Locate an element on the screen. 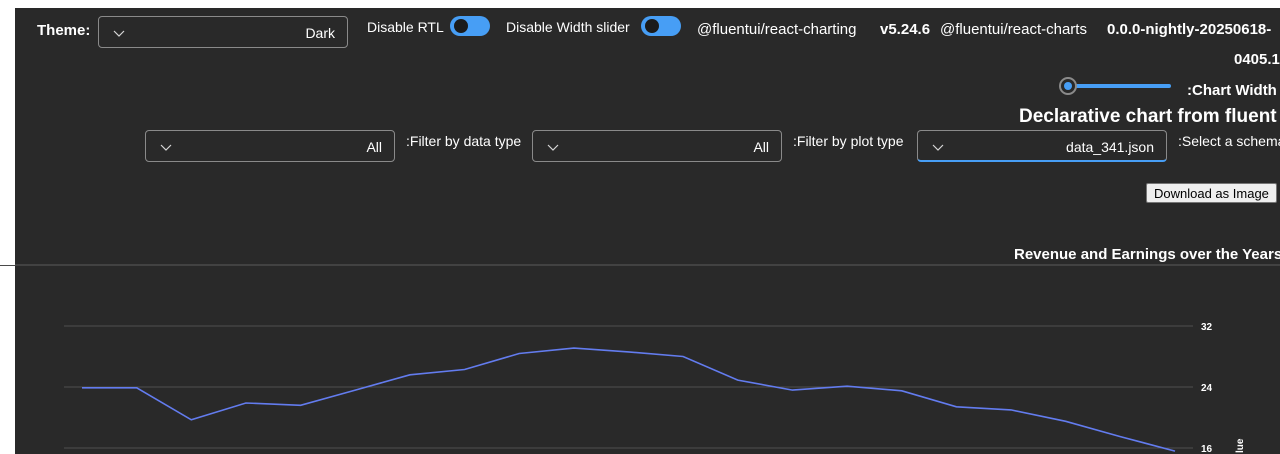 The height and width of the screenshot is (454, 1280). y-tick-label: 16 is located at coordinates (1207, 449).